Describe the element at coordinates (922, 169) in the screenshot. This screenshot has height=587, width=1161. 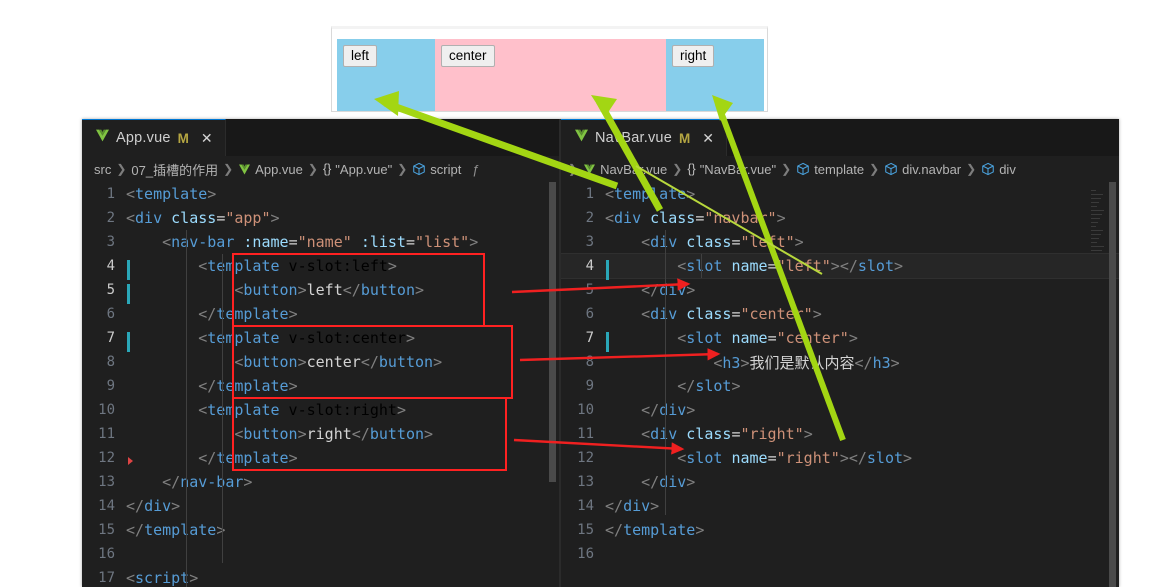
I see `breadcrumb-item-div-navbar: div.navbar` at that location.